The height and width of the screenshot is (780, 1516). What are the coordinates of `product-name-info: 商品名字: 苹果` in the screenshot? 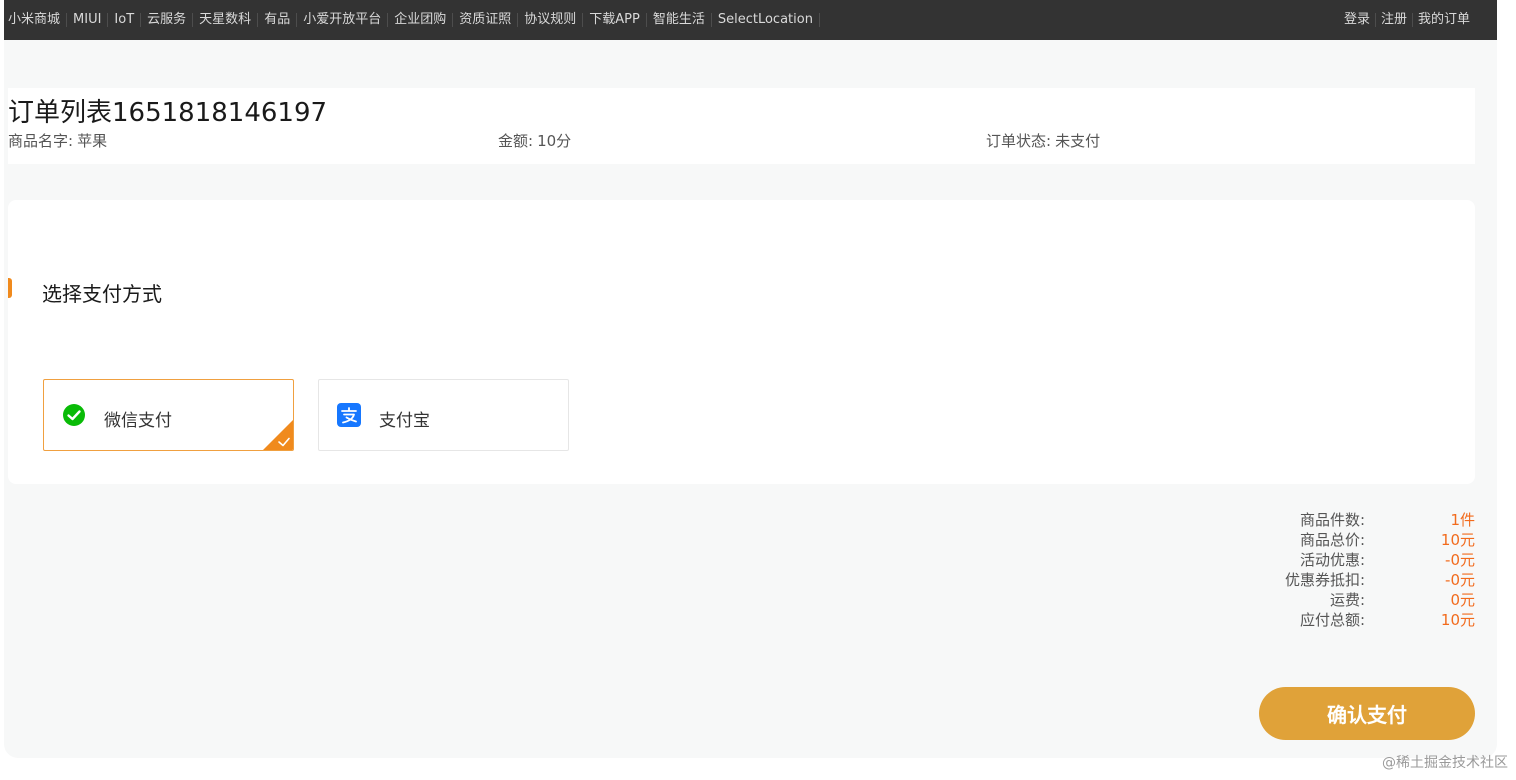 It's located at (57, 140).